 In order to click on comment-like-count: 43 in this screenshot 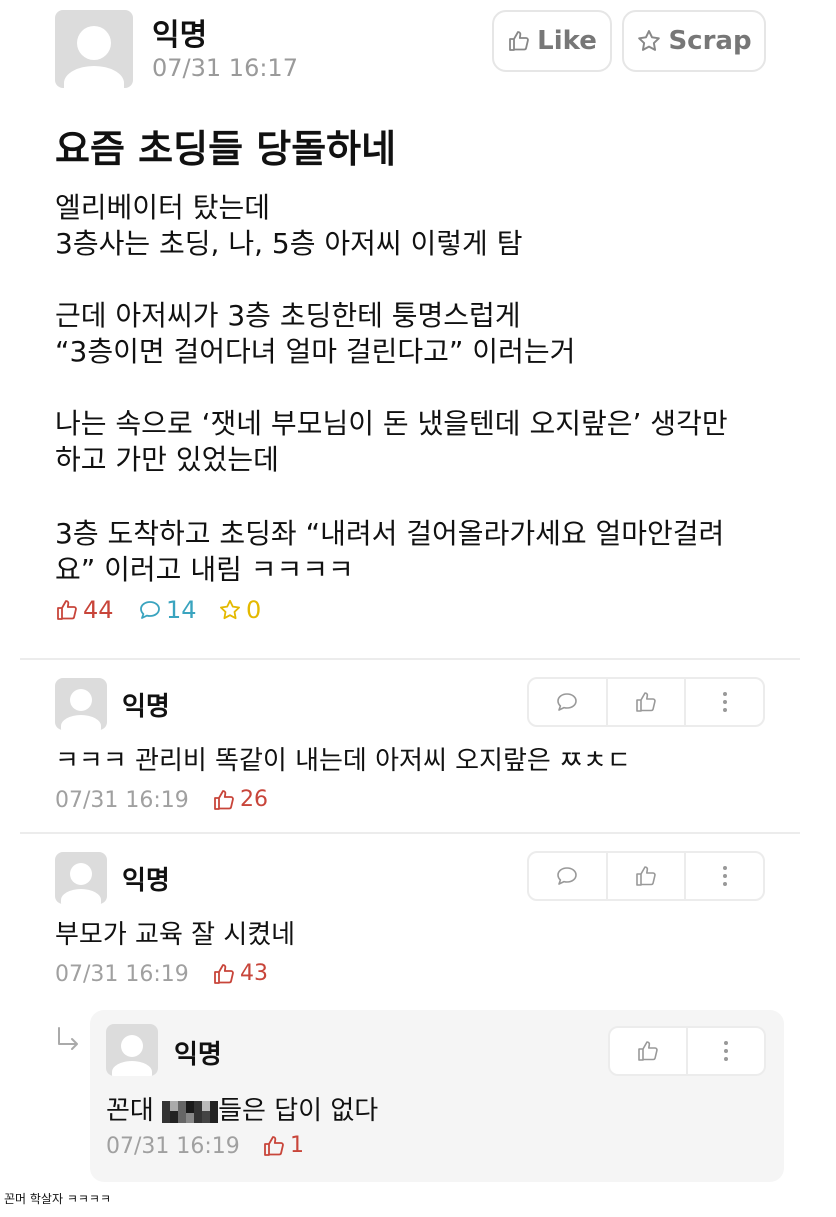, I will do `click(240, 973)`.